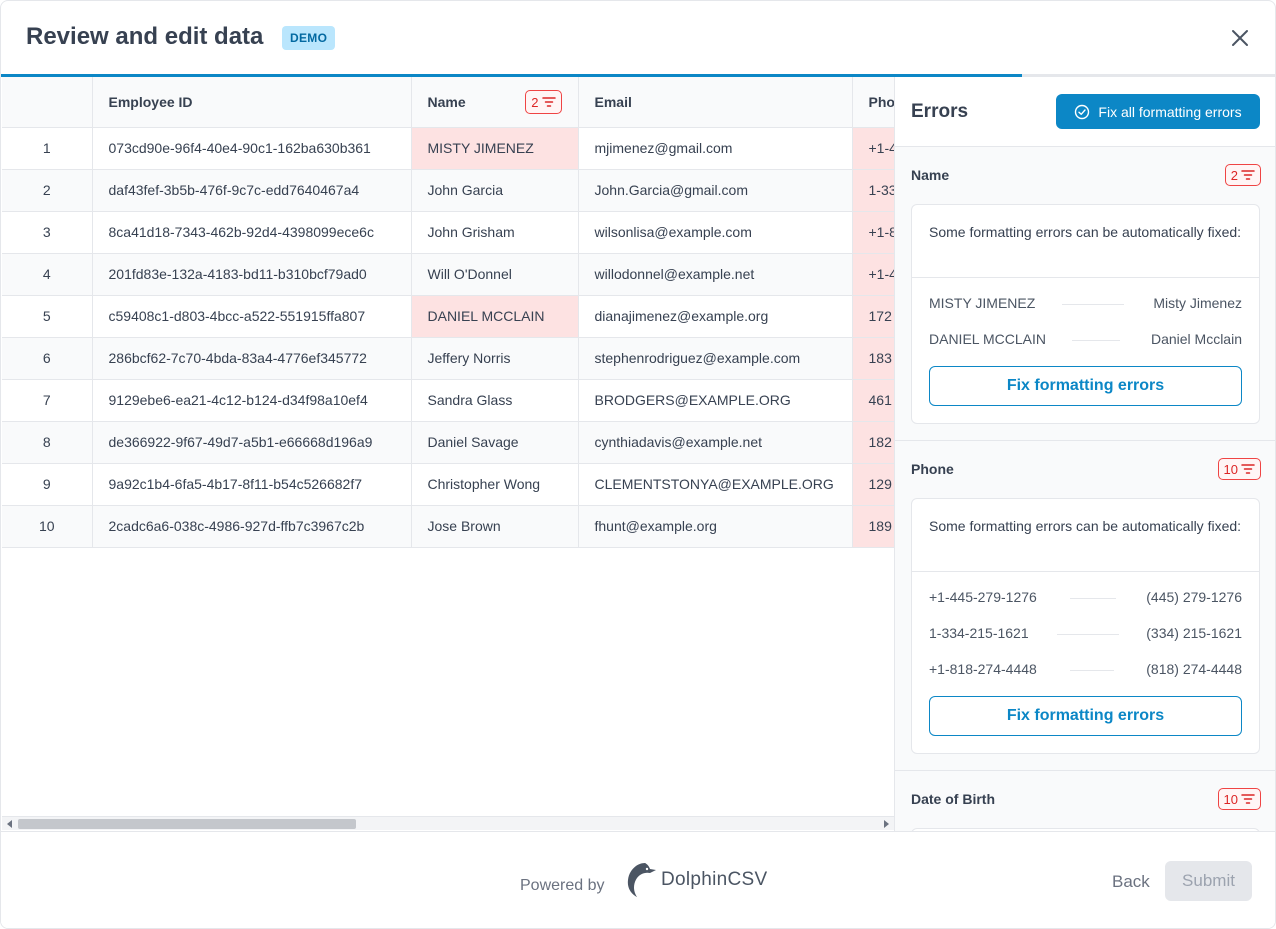 This screenshot has width=1276, height=929. I want to click on fix-to: (818) 274-4448, so click(1194, 669).